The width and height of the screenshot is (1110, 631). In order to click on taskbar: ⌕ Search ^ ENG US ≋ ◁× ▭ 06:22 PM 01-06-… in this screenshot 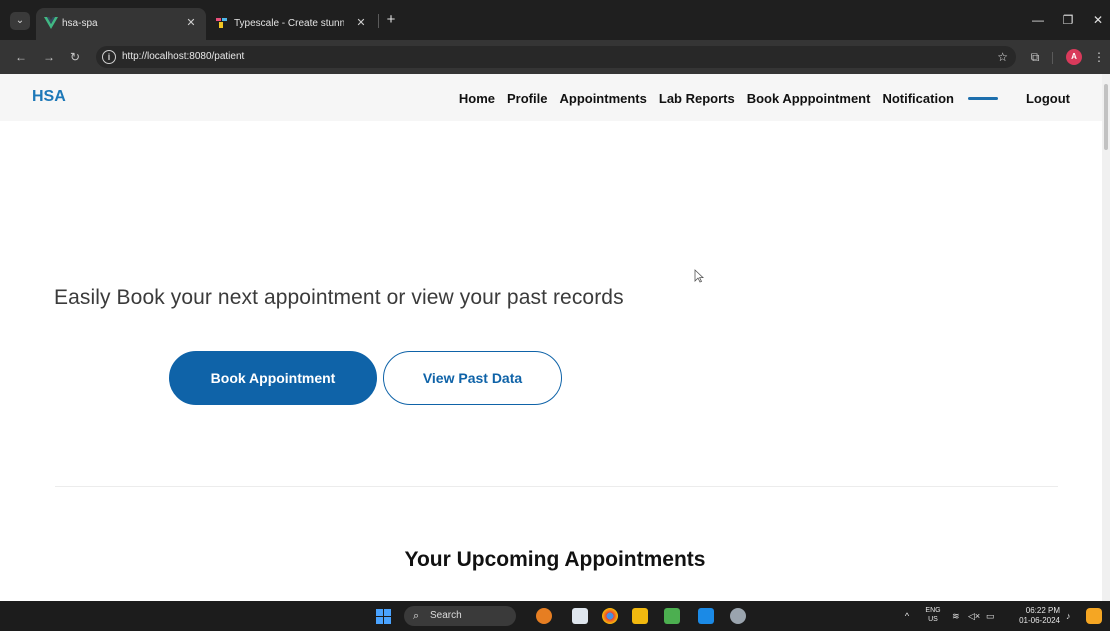, I will do `click(555, 616)`.